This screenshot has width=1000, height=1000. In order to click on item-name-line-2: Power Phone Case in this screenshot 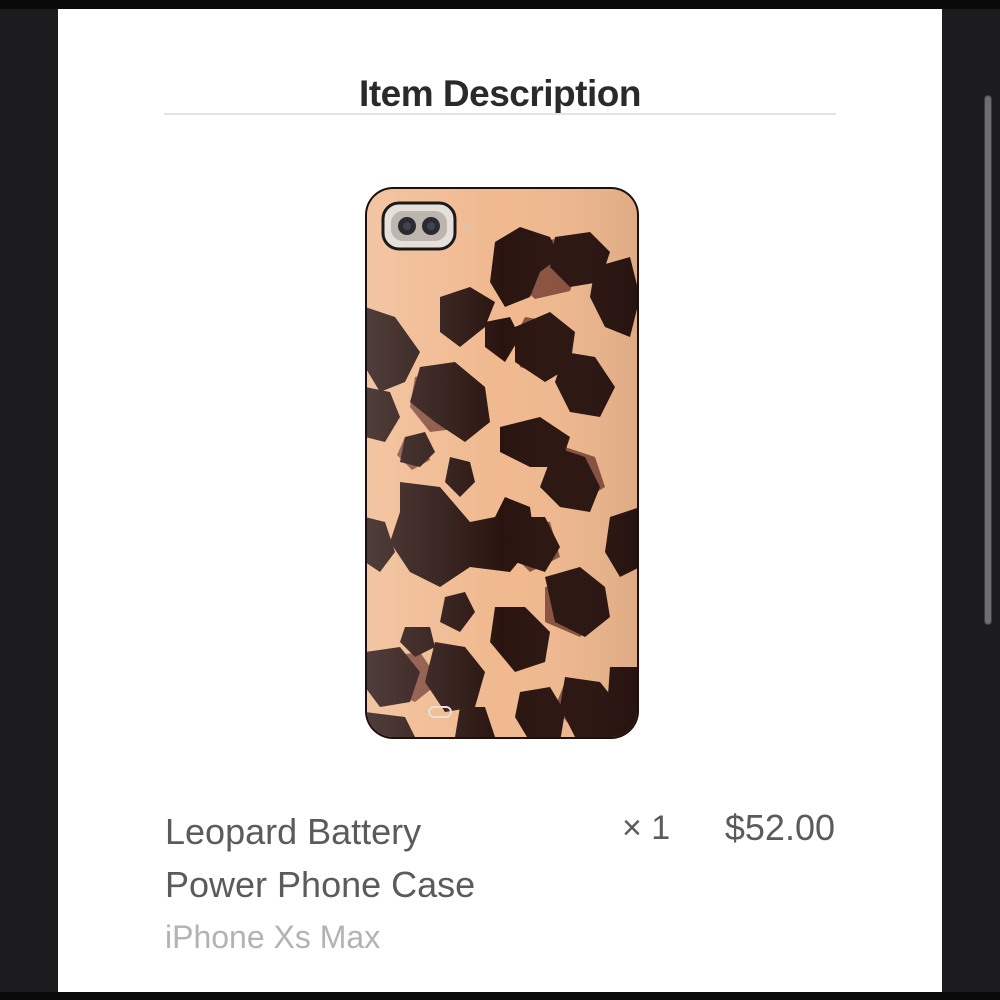, I will do `click(320, 884)`.